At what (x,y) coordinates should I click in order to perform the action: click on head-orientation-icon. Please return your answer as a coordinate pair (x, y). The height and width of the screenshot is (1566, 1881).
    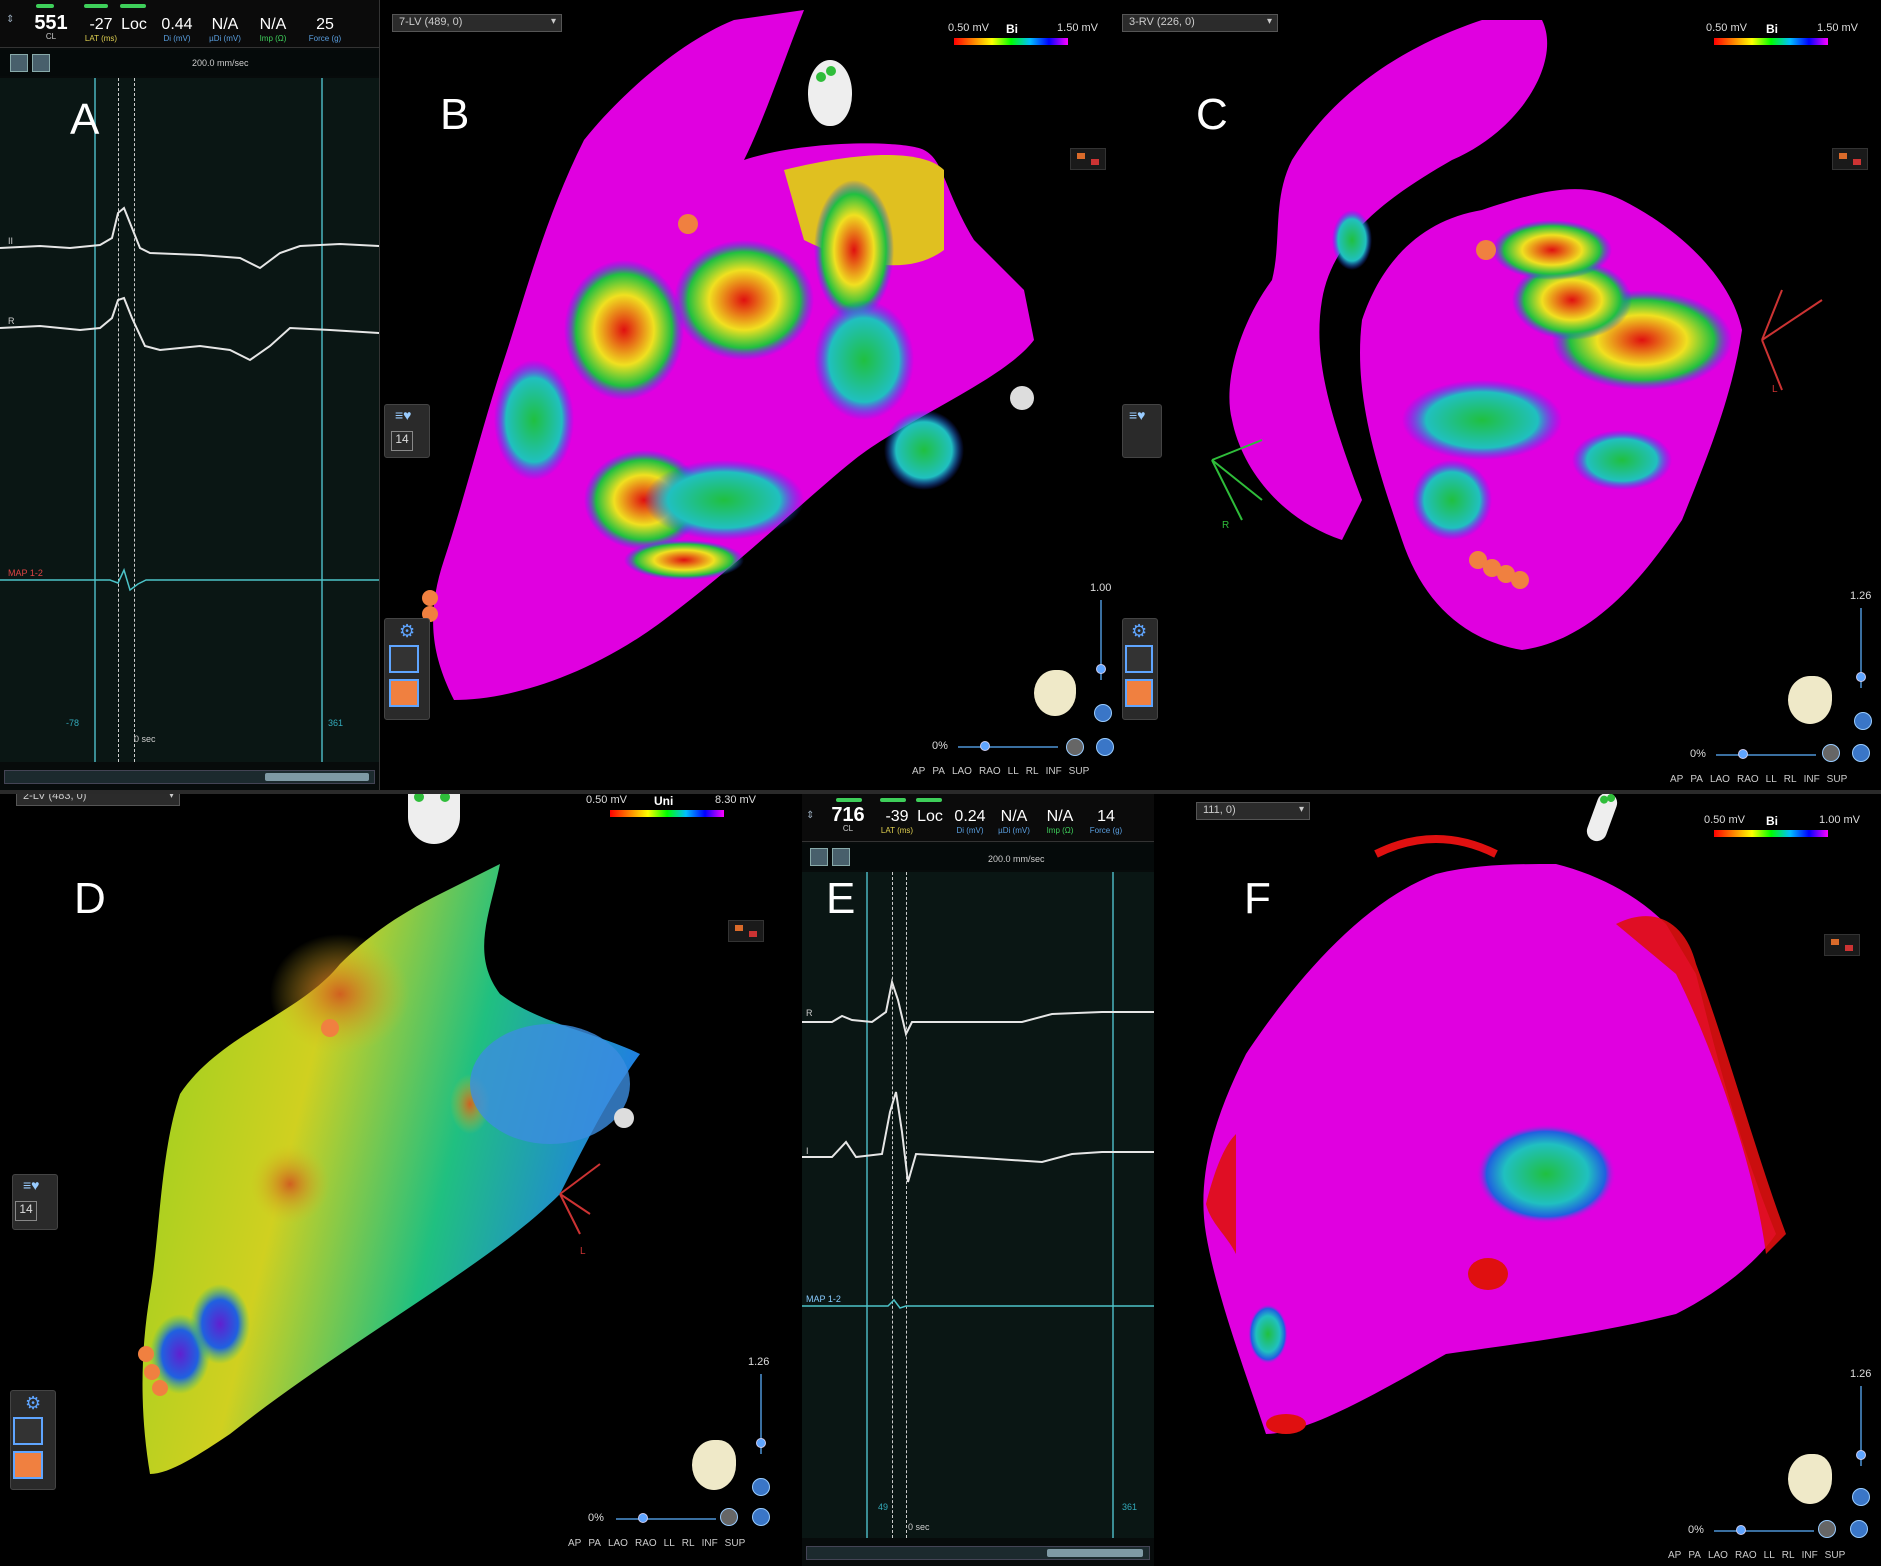
    Looking at the image, I should click on (830, 93).